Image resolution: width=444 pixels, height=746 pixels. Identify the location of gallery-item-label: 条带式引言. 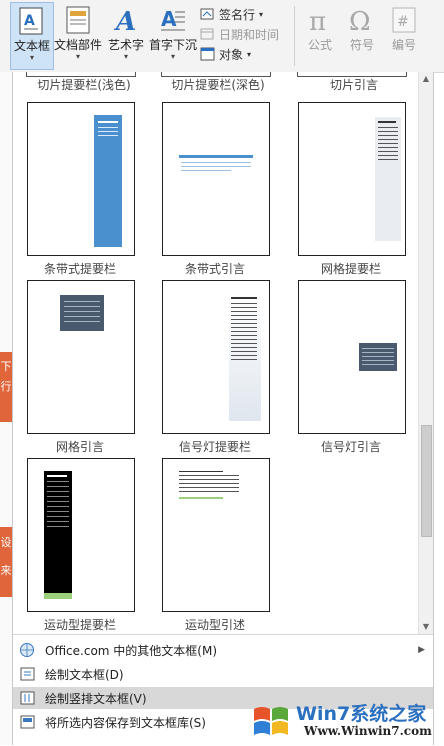
(214, 269).